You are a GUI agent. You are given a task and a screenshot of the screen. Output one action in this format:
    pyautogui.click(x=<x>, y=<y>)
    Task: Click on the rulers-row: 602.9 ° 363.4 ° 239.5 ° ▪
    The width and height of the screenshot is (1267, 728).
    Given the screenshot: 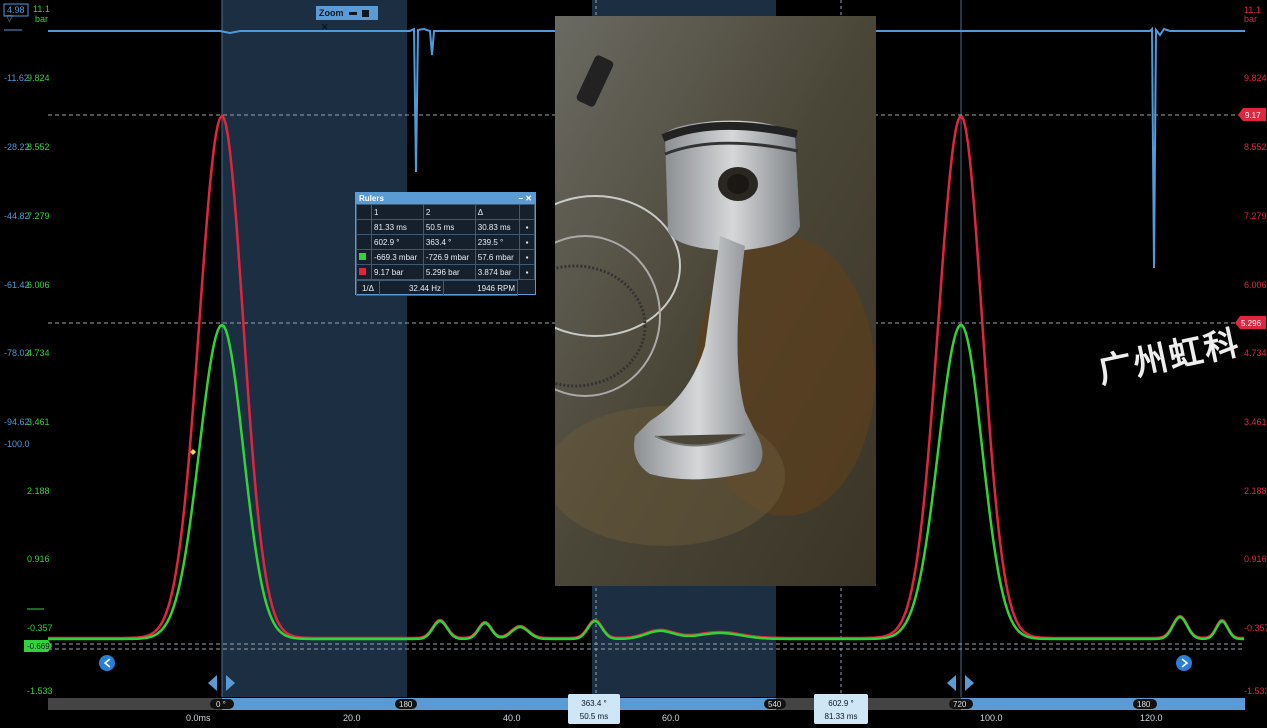 What is the action you would take?
    pyautogui.click(x=445, y=242)
    